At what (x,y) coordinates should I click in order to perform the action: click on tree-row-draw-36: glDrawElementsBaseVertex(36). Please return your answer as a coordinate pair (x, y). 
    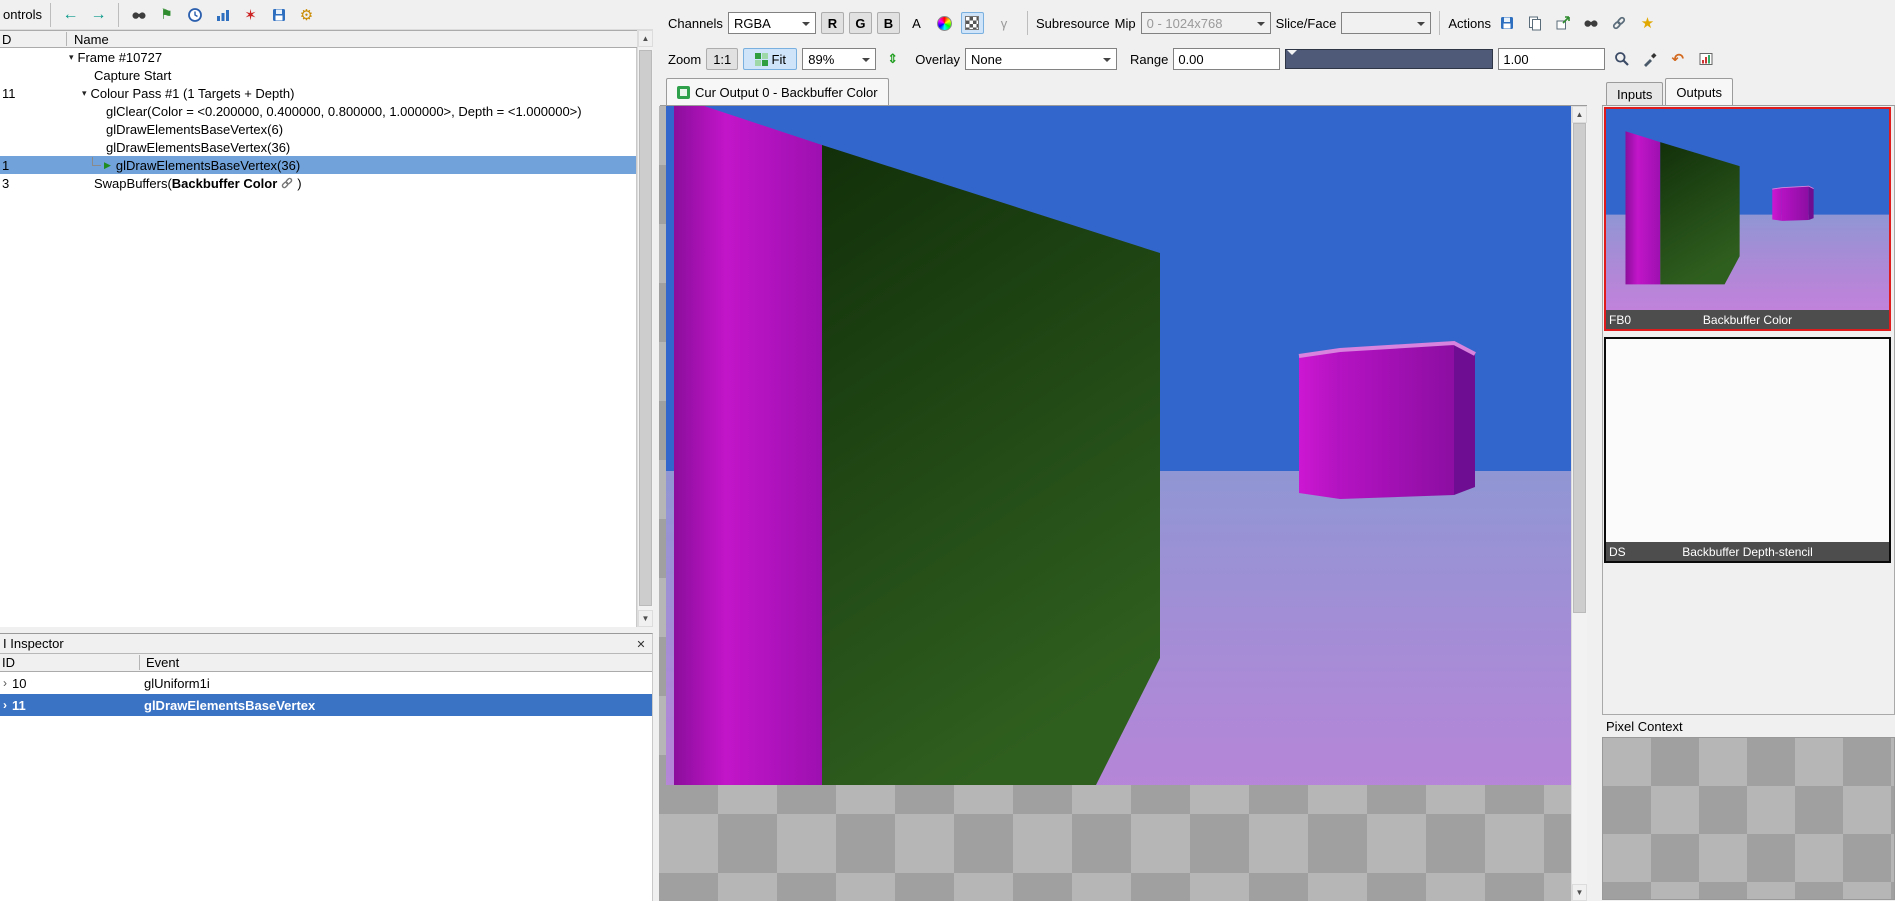
    Looking at the image, I should click on (318, 147).